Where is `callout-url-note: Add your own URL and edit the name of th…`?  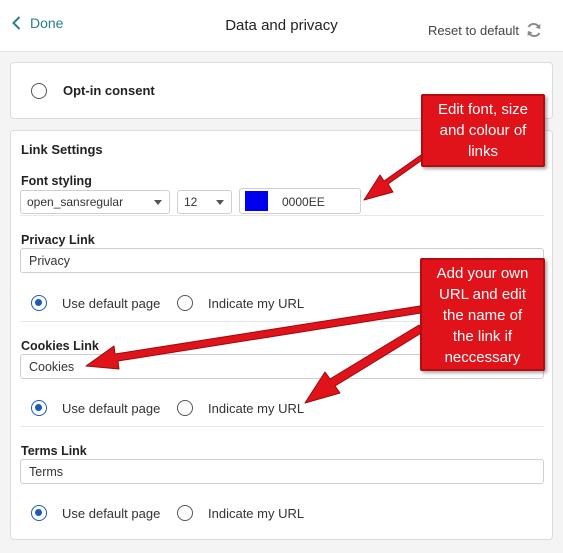 callout-url-note: Add your own URL and edit the name of th… is located at coordinates (482, 314).